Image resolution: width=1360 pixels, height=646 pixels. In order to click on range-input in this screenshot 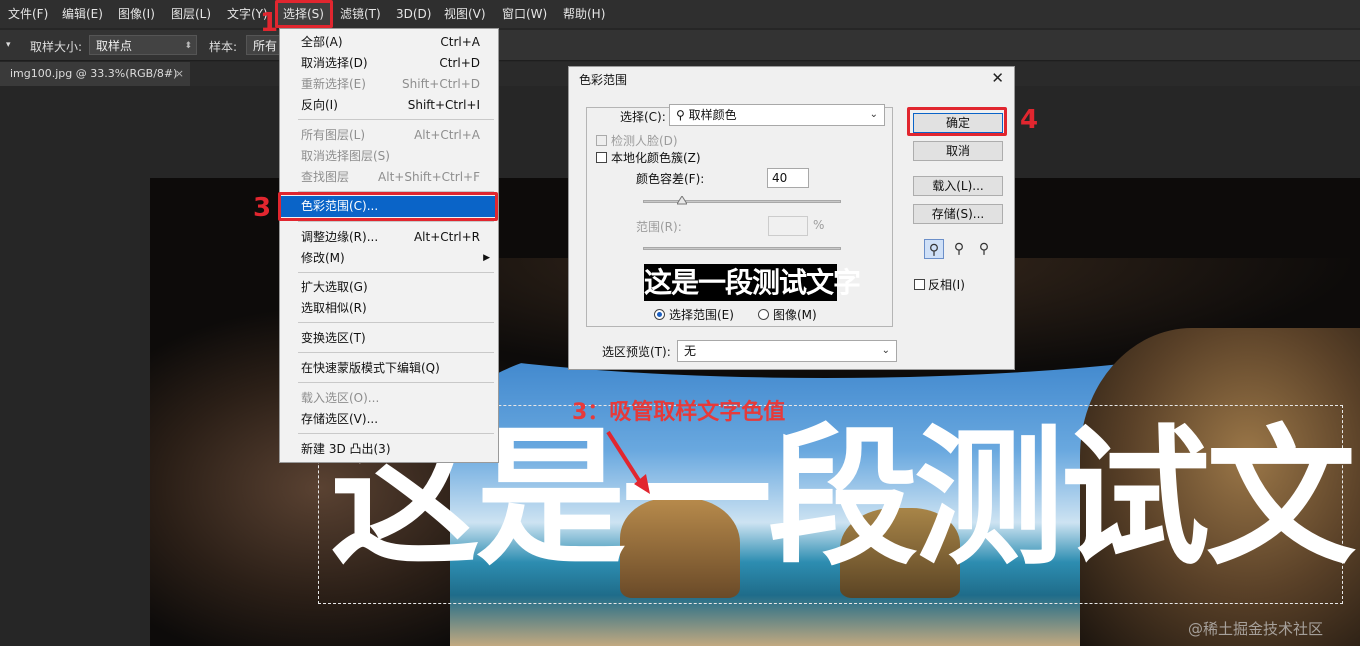, I will do `click(788, 226)`.